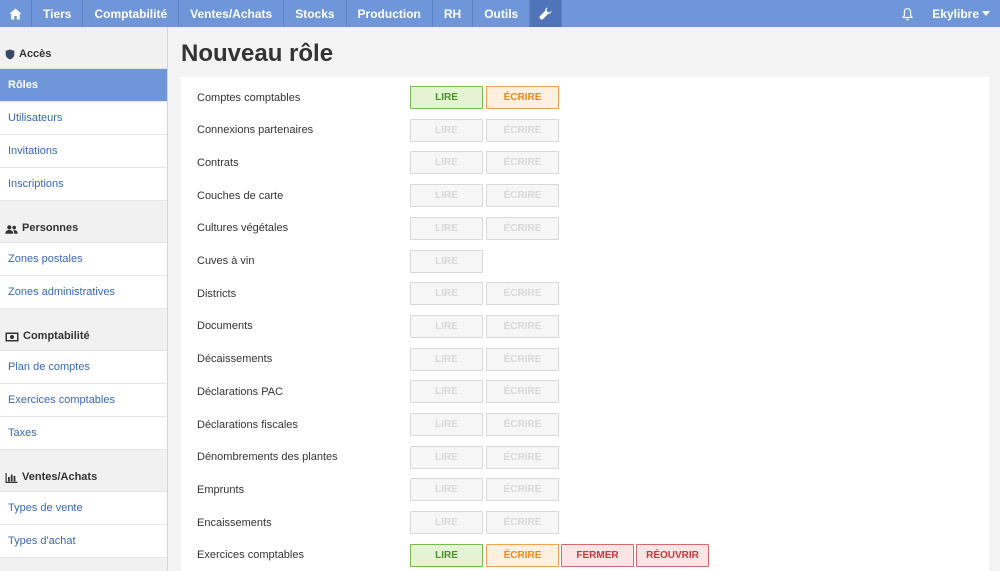 This screenshot has height=571, width=1000. I want to click on sidebar-item-zones-administratives: Zones administratives, so click(83, 292).